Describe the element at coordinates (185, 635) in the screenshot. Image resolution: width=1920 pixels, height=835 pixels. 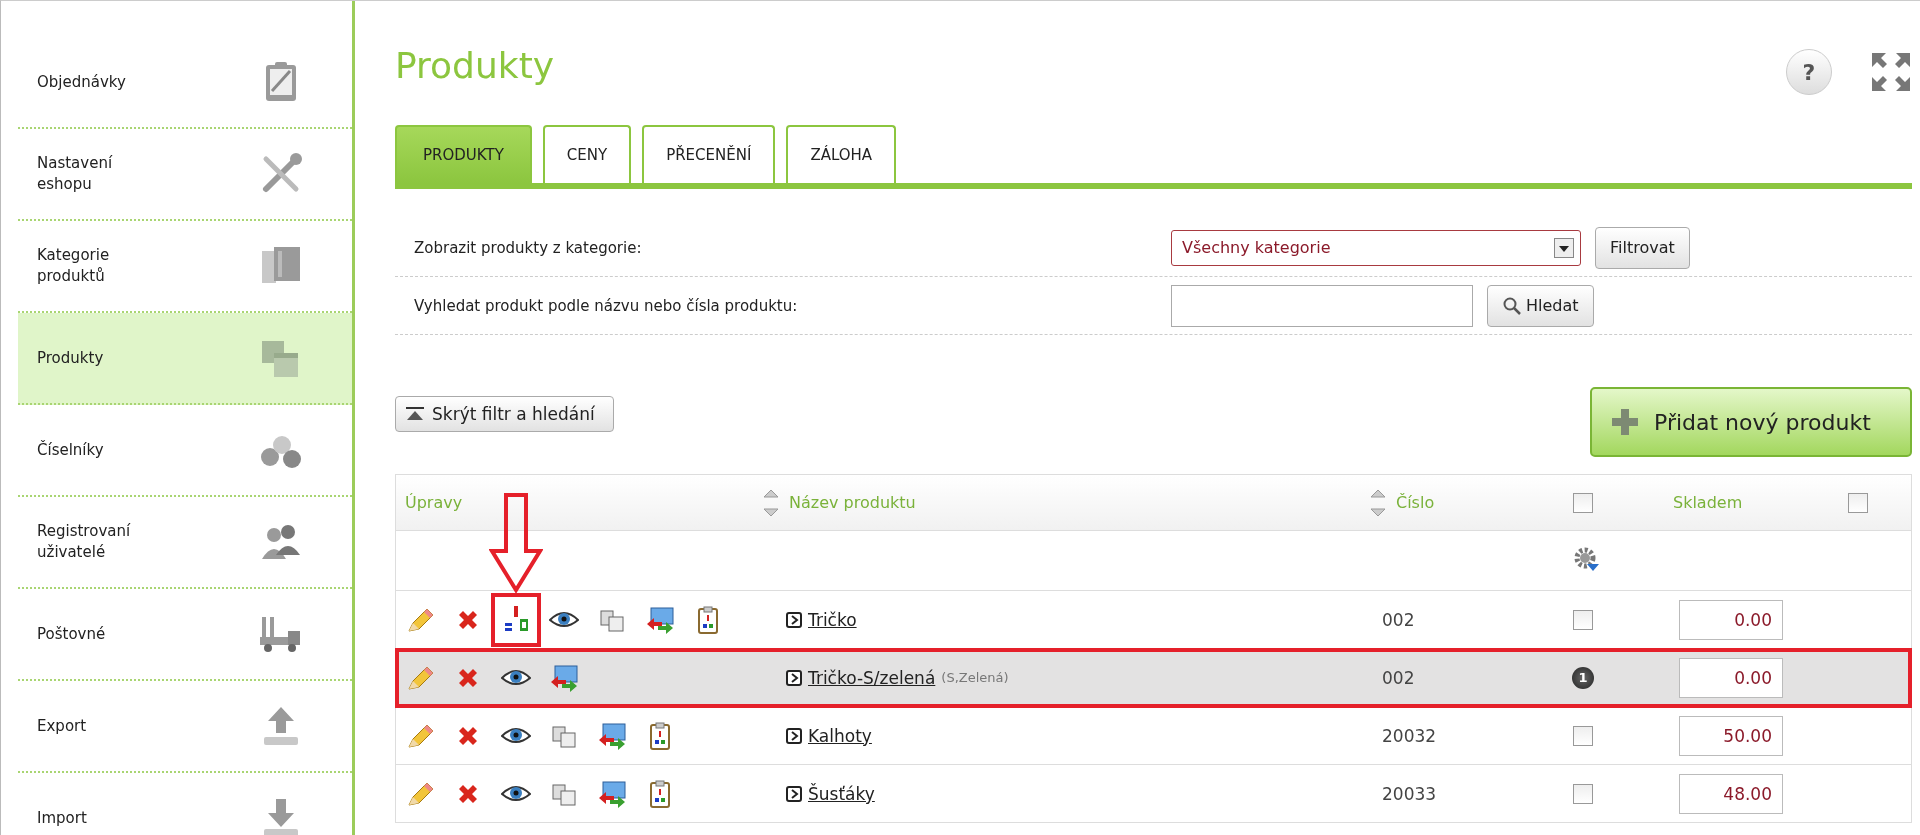
I see `sidebar-item: Poštovné` at that location.